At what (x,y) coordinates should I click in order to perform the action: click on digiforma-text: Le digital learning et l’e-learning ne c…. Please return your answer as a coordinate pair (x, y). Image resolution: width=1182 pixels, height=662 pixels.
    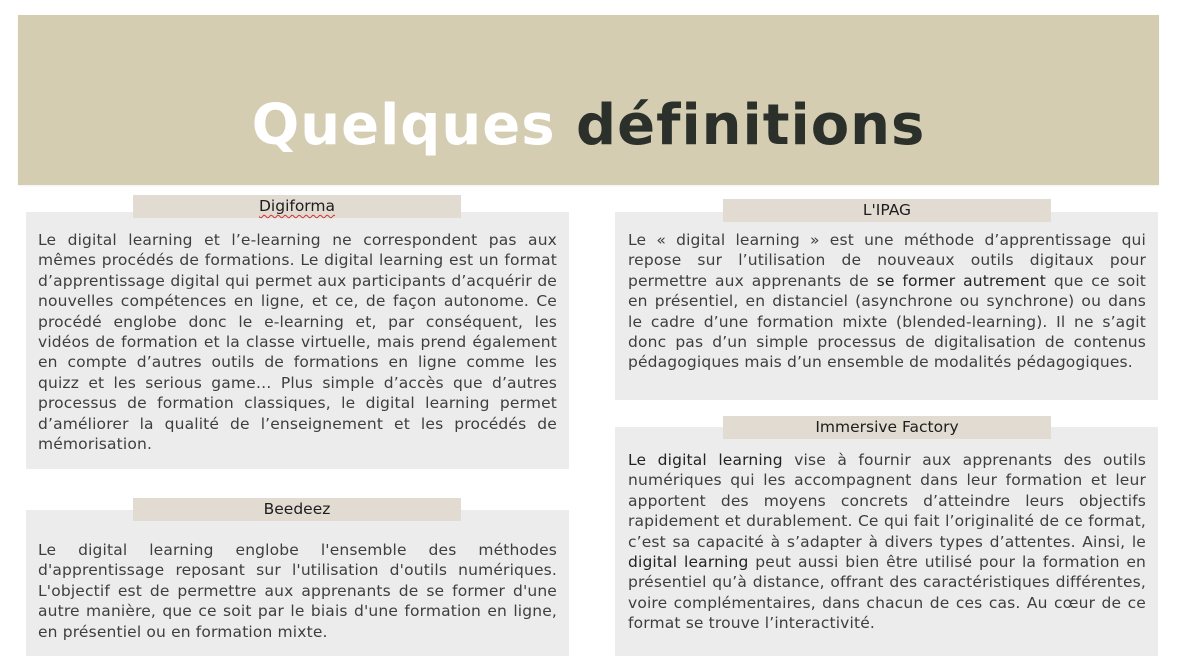
    Looking at the image, I should click on (297, 342).